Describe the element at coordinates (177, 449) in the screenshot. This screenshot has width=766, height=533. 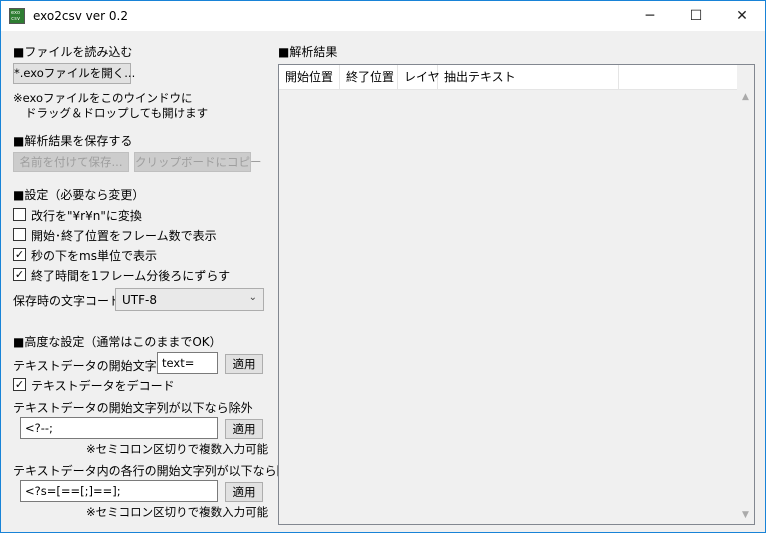
I see `semicolon-note-1: ※セミコロン区切りで複数入力可能` at that location.